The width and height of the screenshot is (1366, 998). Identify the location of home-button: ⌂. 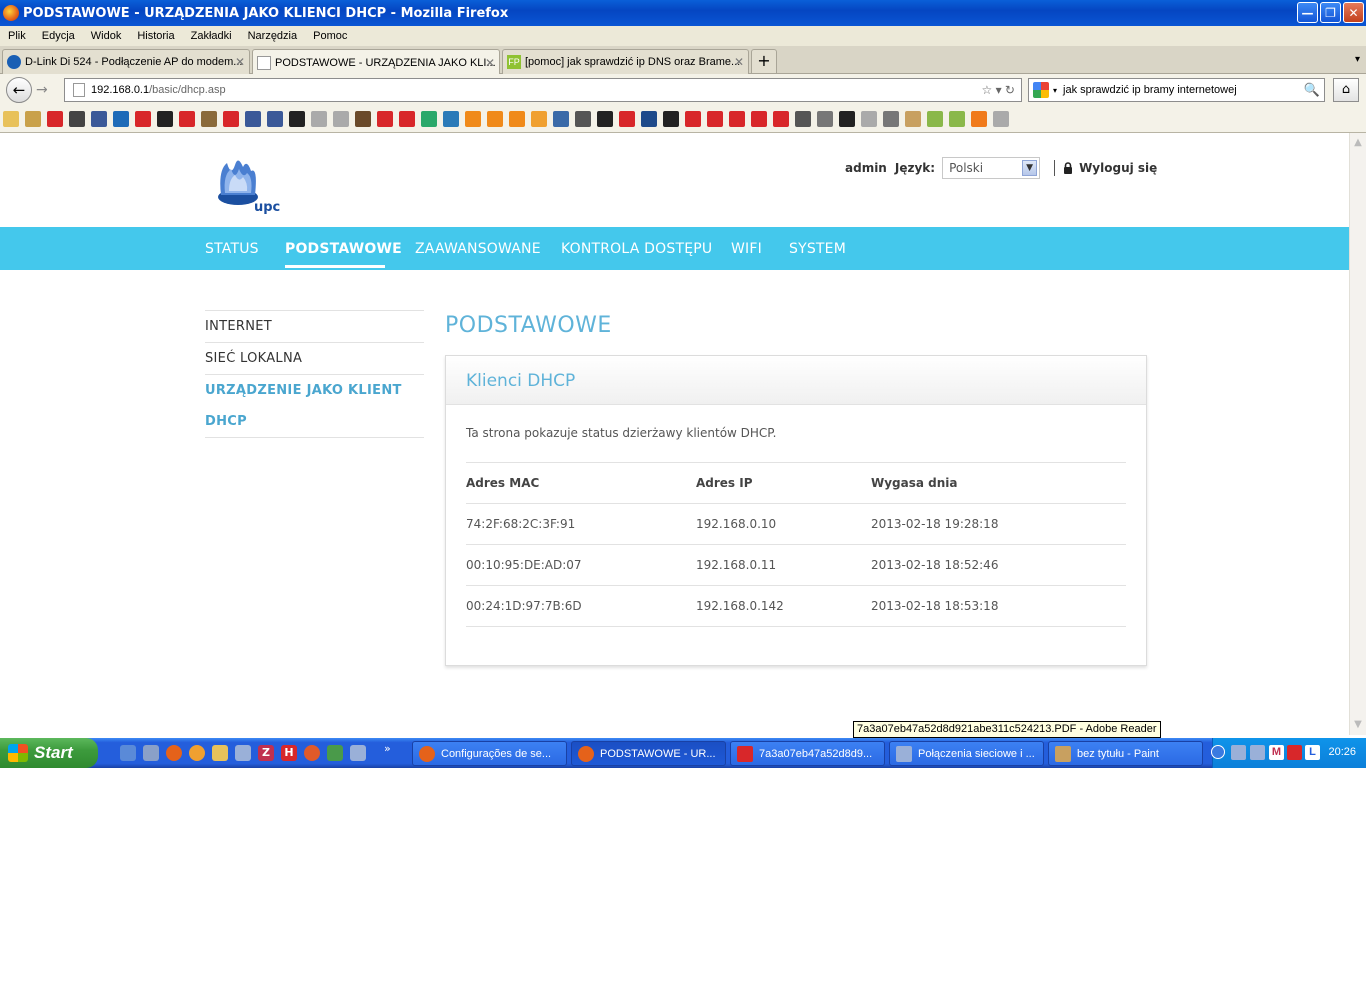
(1346, 90).